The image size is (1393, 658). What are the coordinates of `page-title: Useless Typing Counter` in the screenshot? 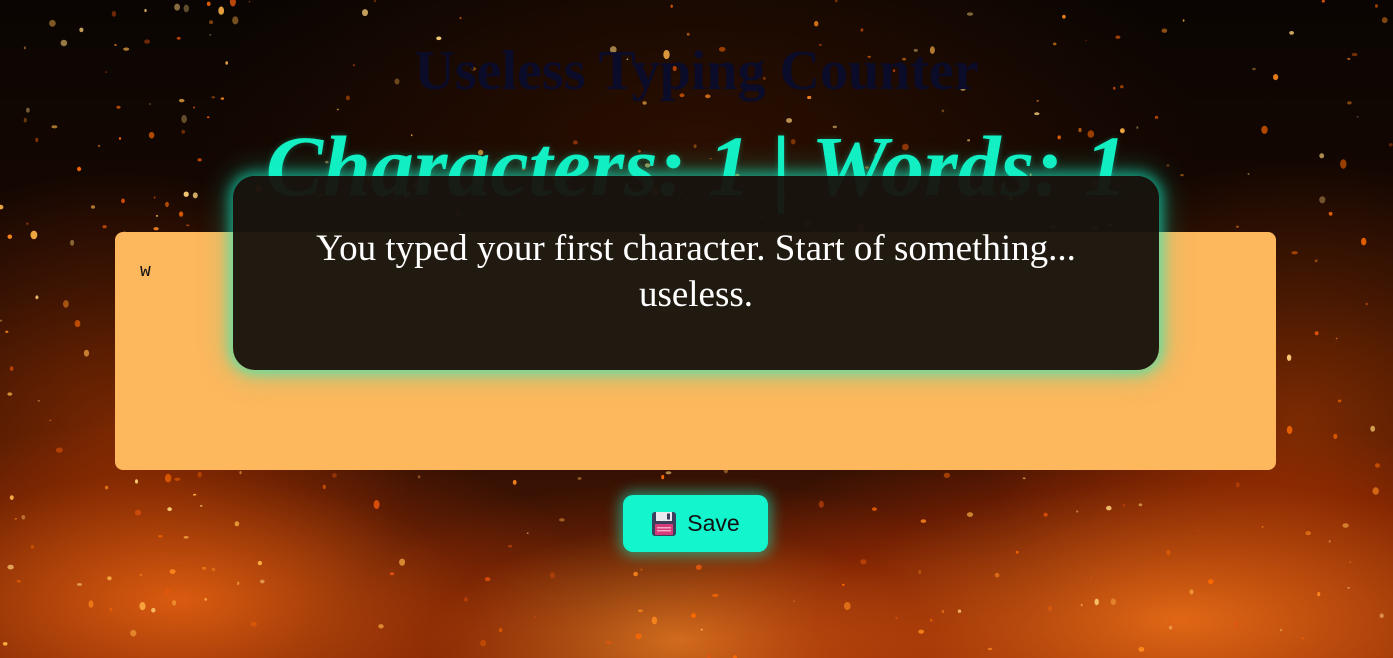 It's located at (696, 71).